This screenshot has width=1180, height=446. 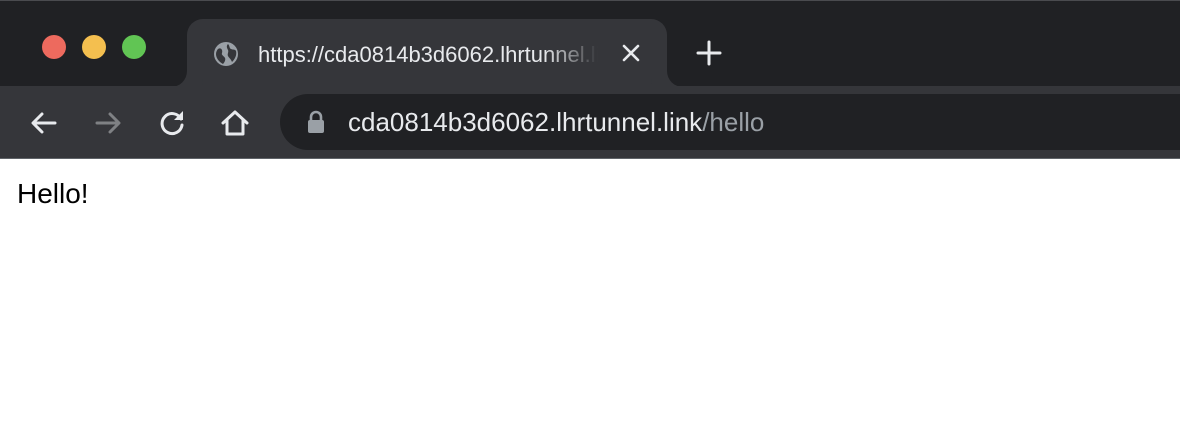 What do you see at coordinates (108, 123) in the screenshot?
I see `forward-icon` at bounding box center [108, 123].